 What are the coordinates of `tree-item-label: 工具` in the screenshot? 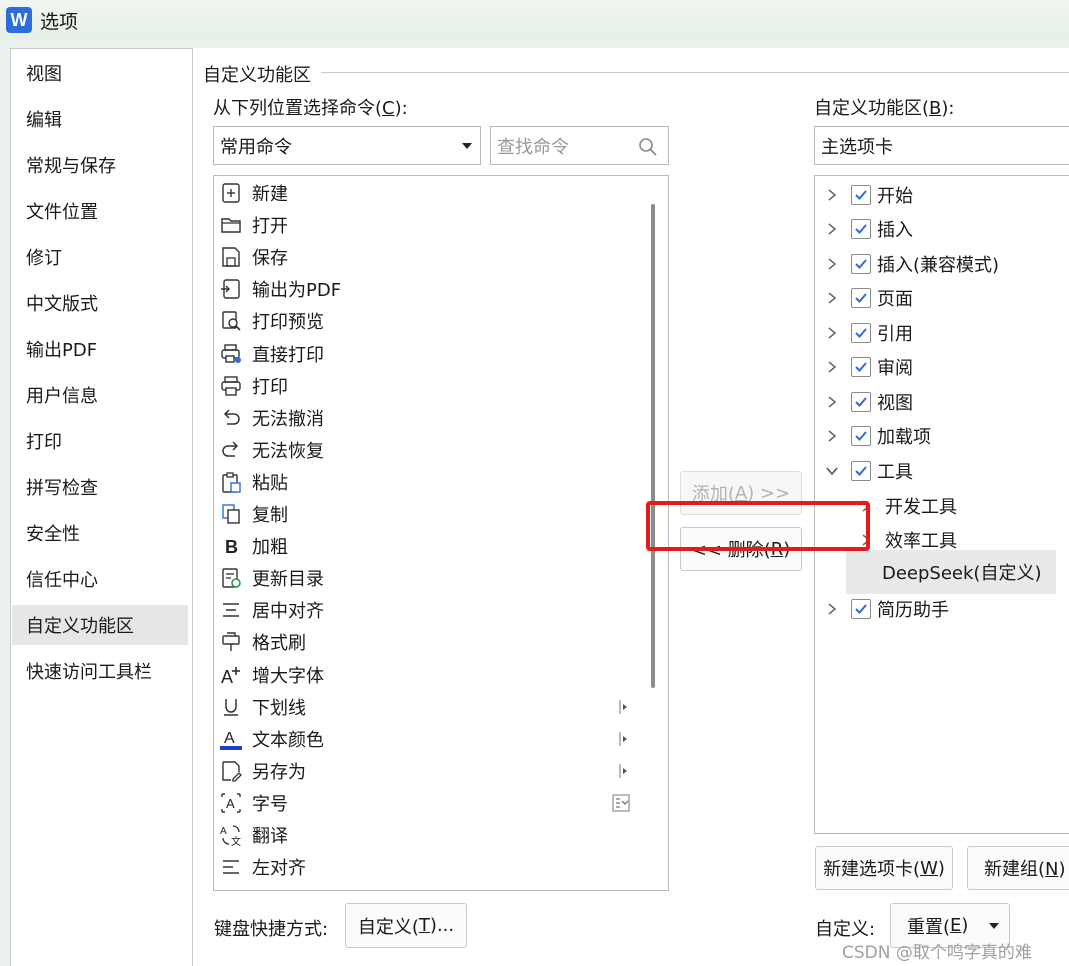 It's located at (895, 472).